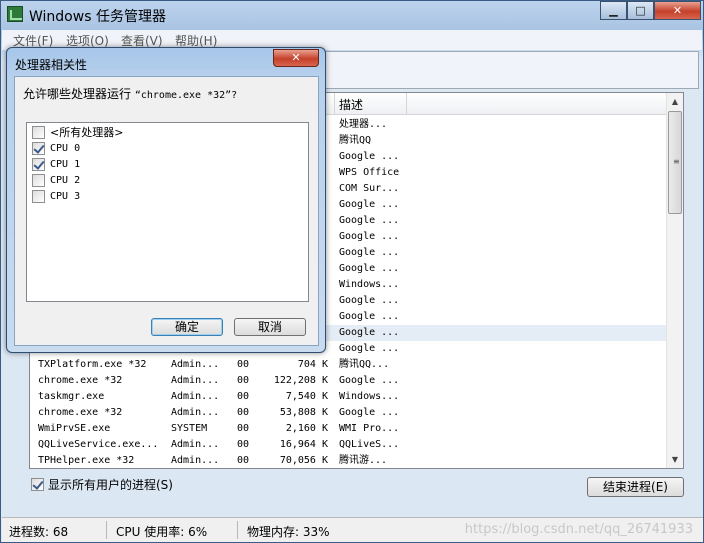  Describe the element at coordinates (303, 412) in the screenshot. I see `cell-memory: 53,808 K` at that location.